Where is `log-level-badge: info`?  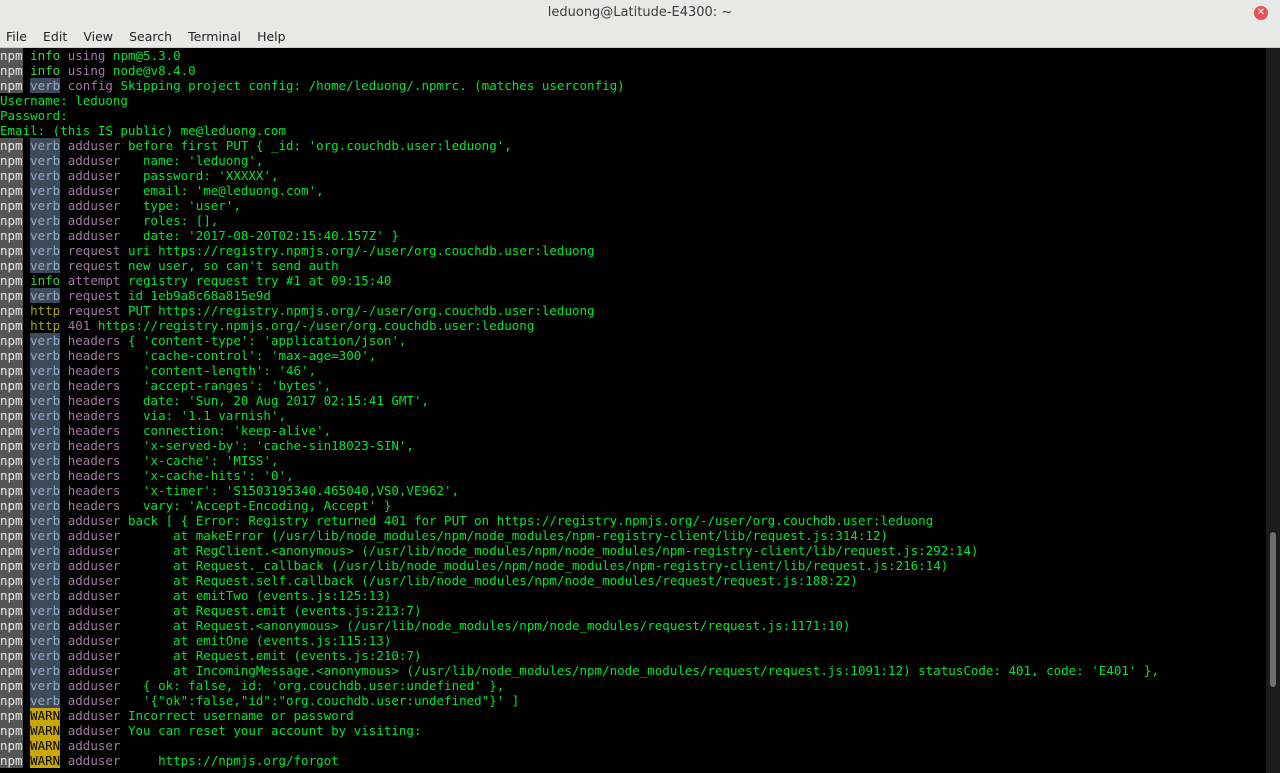 log-level-badge: info is located at coordinates (45, 70).